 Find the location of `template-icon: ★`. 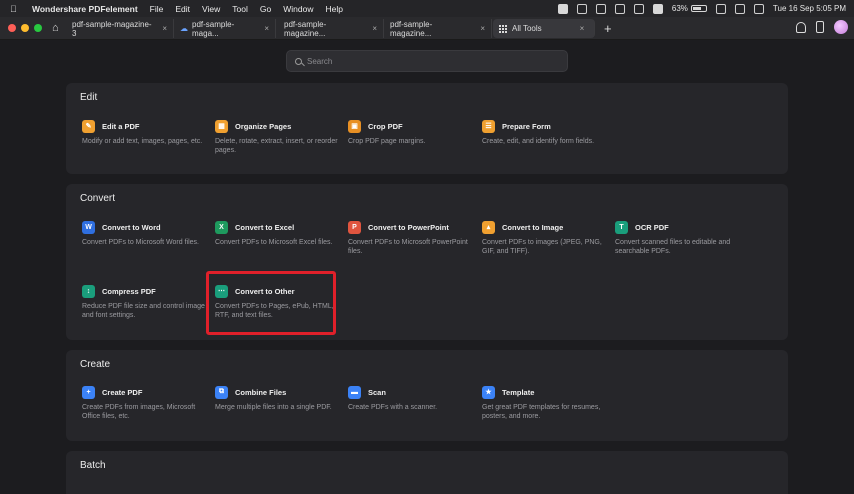

template-icon: ★ is located at coordinates (488, 392).